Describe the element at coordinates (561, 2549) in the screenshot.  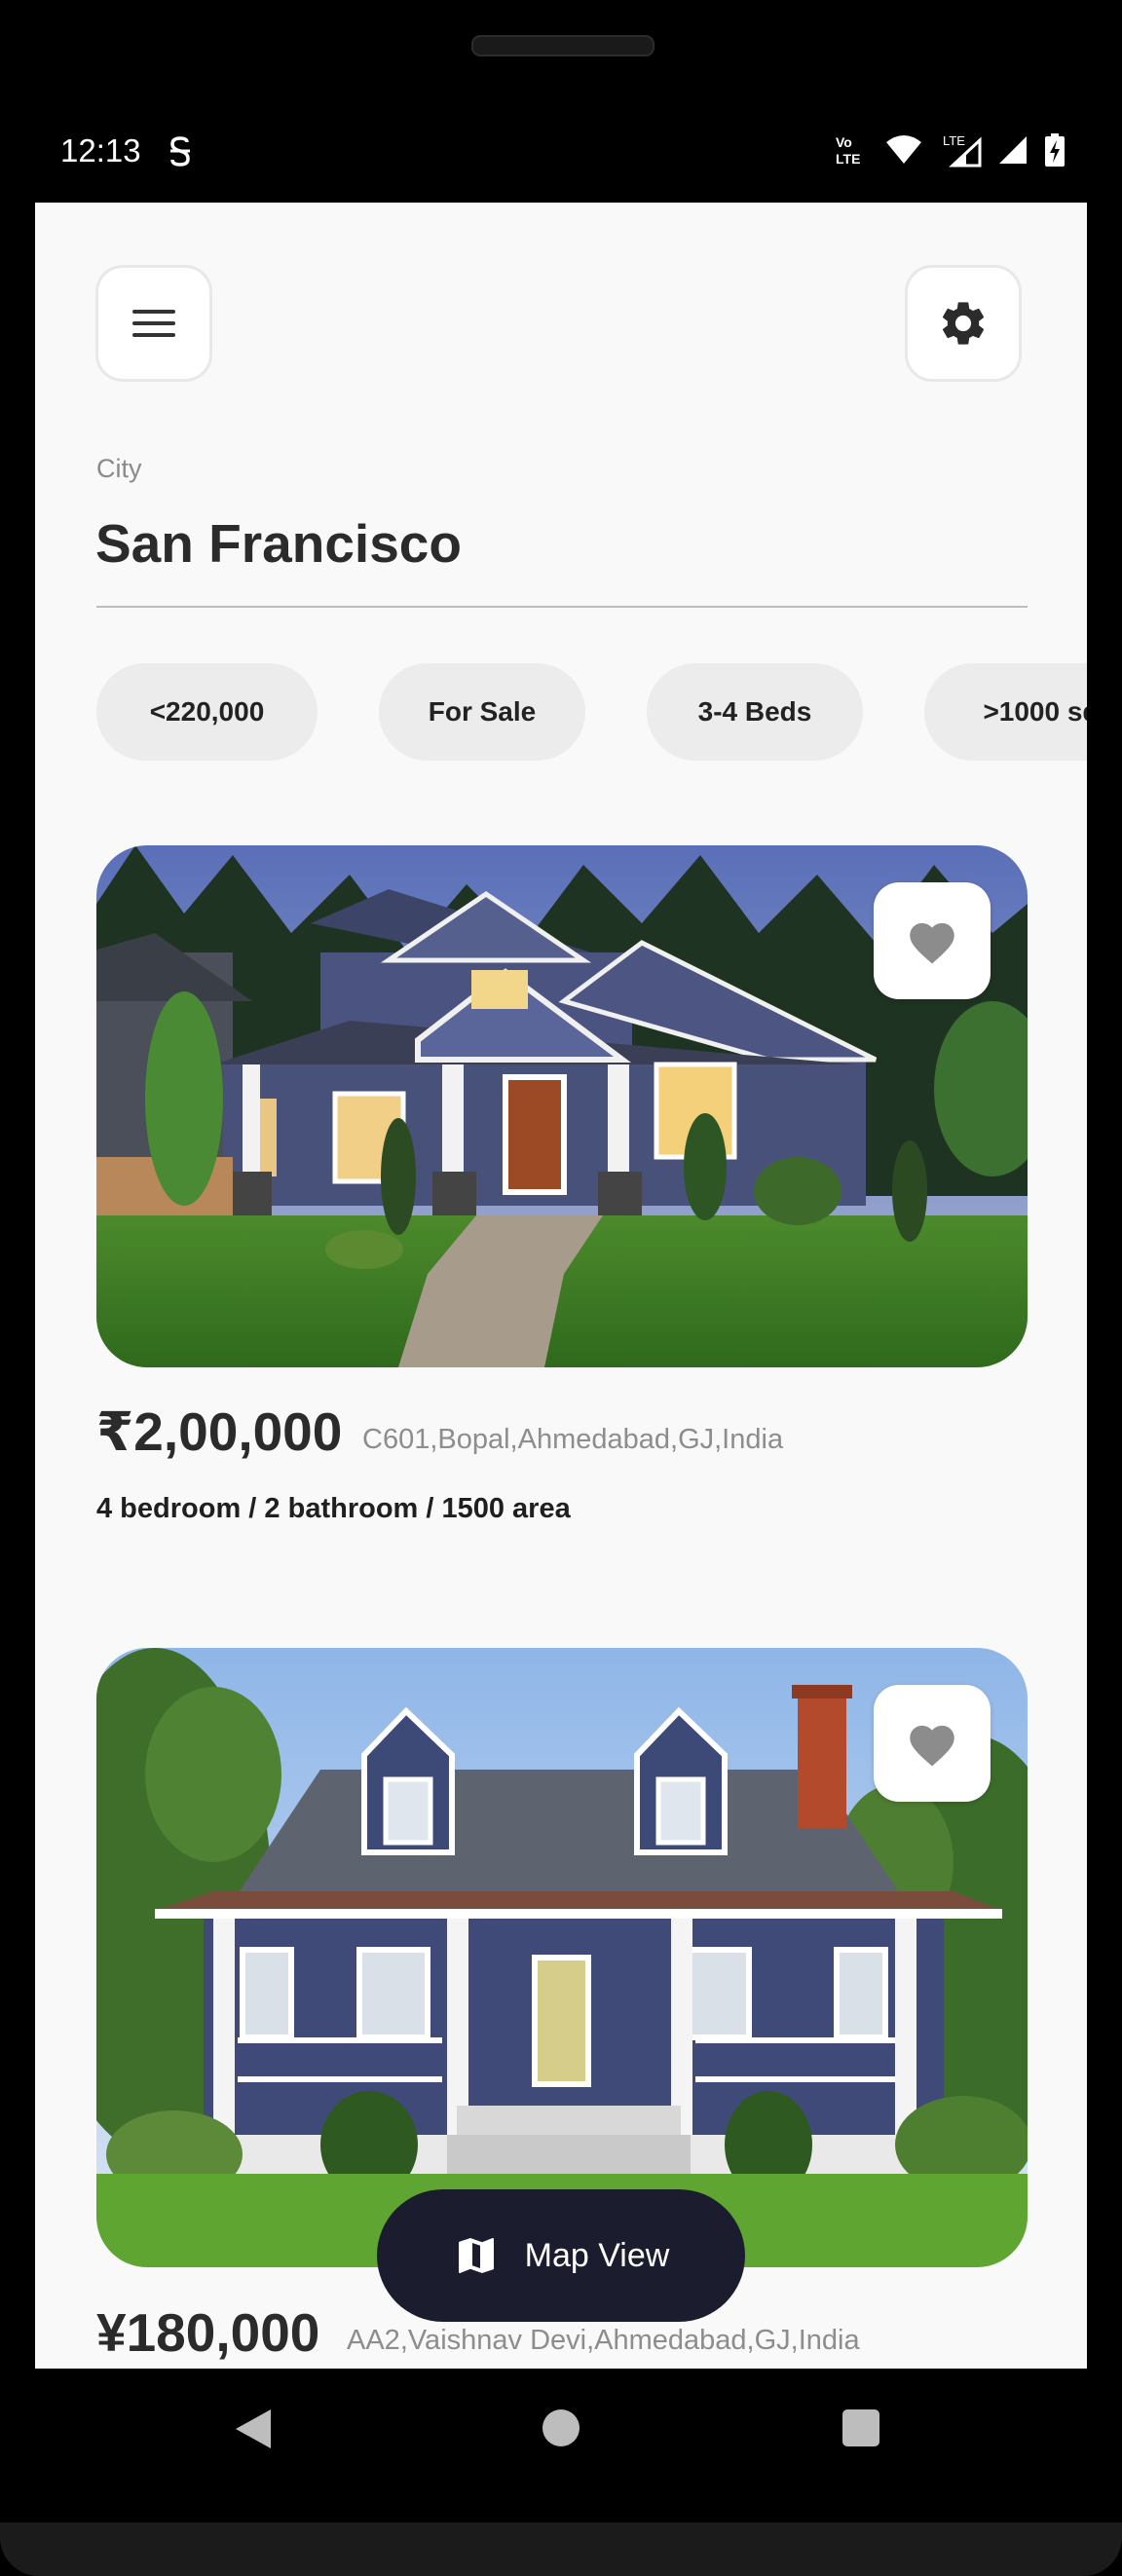
I see `phone-bottom-edge` at that location.